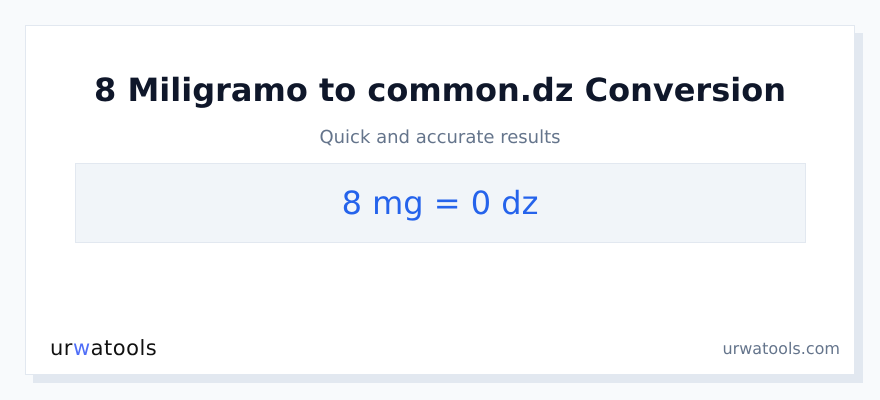 The height and width of the screenshot is (400, 880). I want to click on page-title: 8 Miligramo to common.dz Conversion, so click(440, 90).